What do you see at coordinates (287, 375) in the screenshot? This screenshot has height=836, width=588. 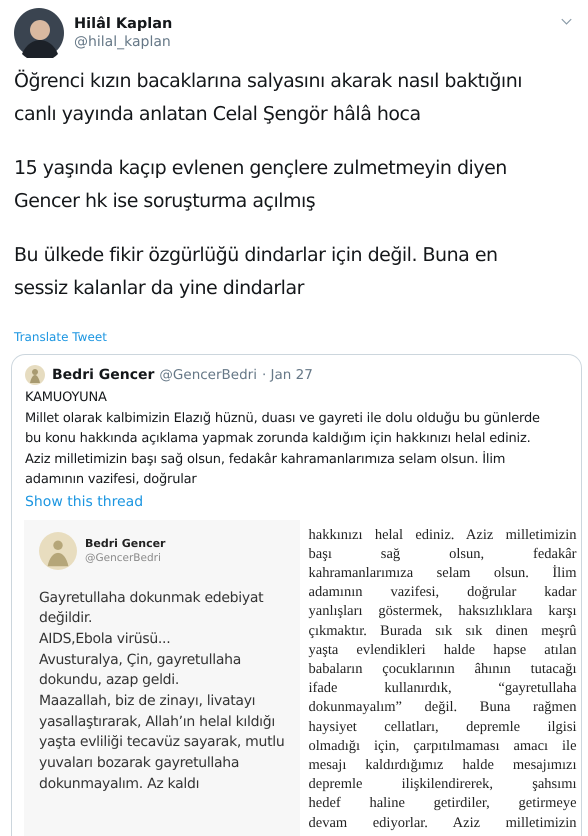 I see `quoted-date: · Jan 27` at bounding box center [287, 375].